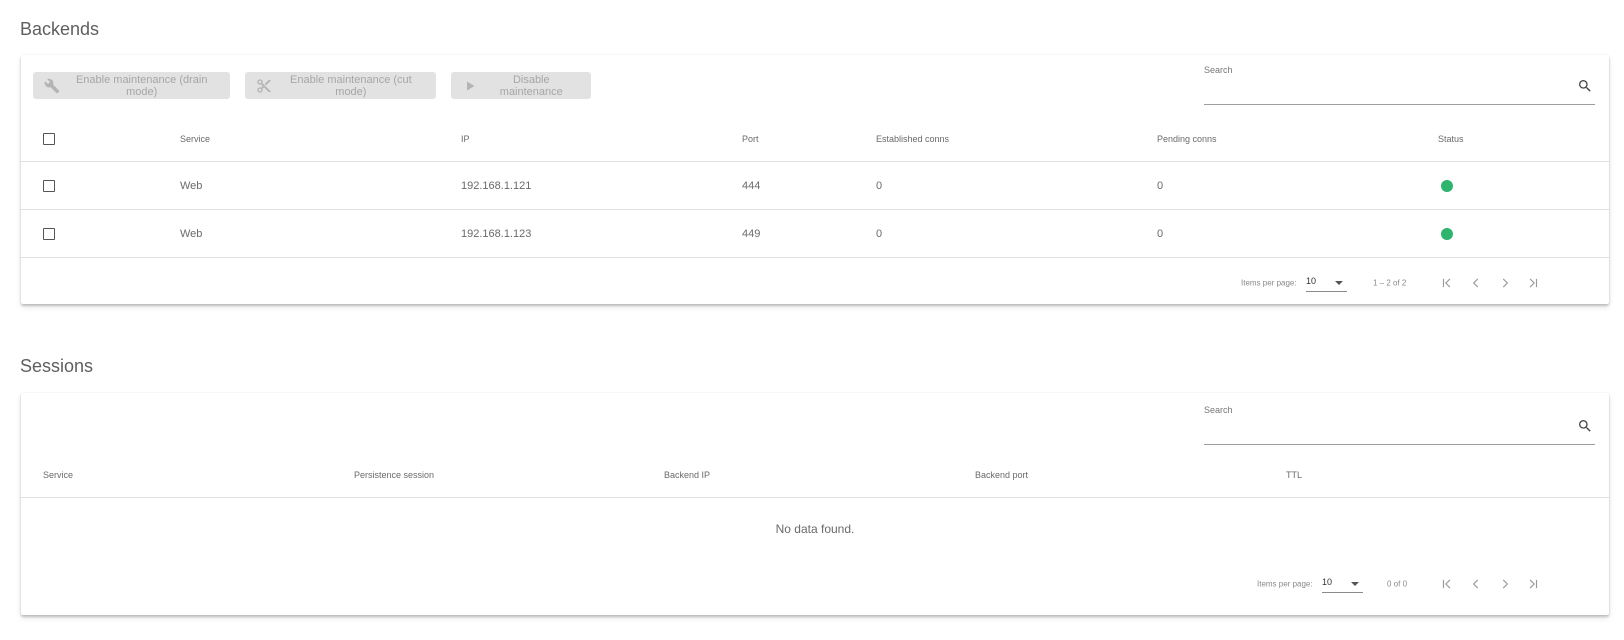 Image resolution: width=1624 pixels, height=640 pixels. What do you see at coordinates (815, 584) in the screenshot?
I see `sessions-paginator: Items per page: 10 0 of 0` at bounding box center [815, 584].